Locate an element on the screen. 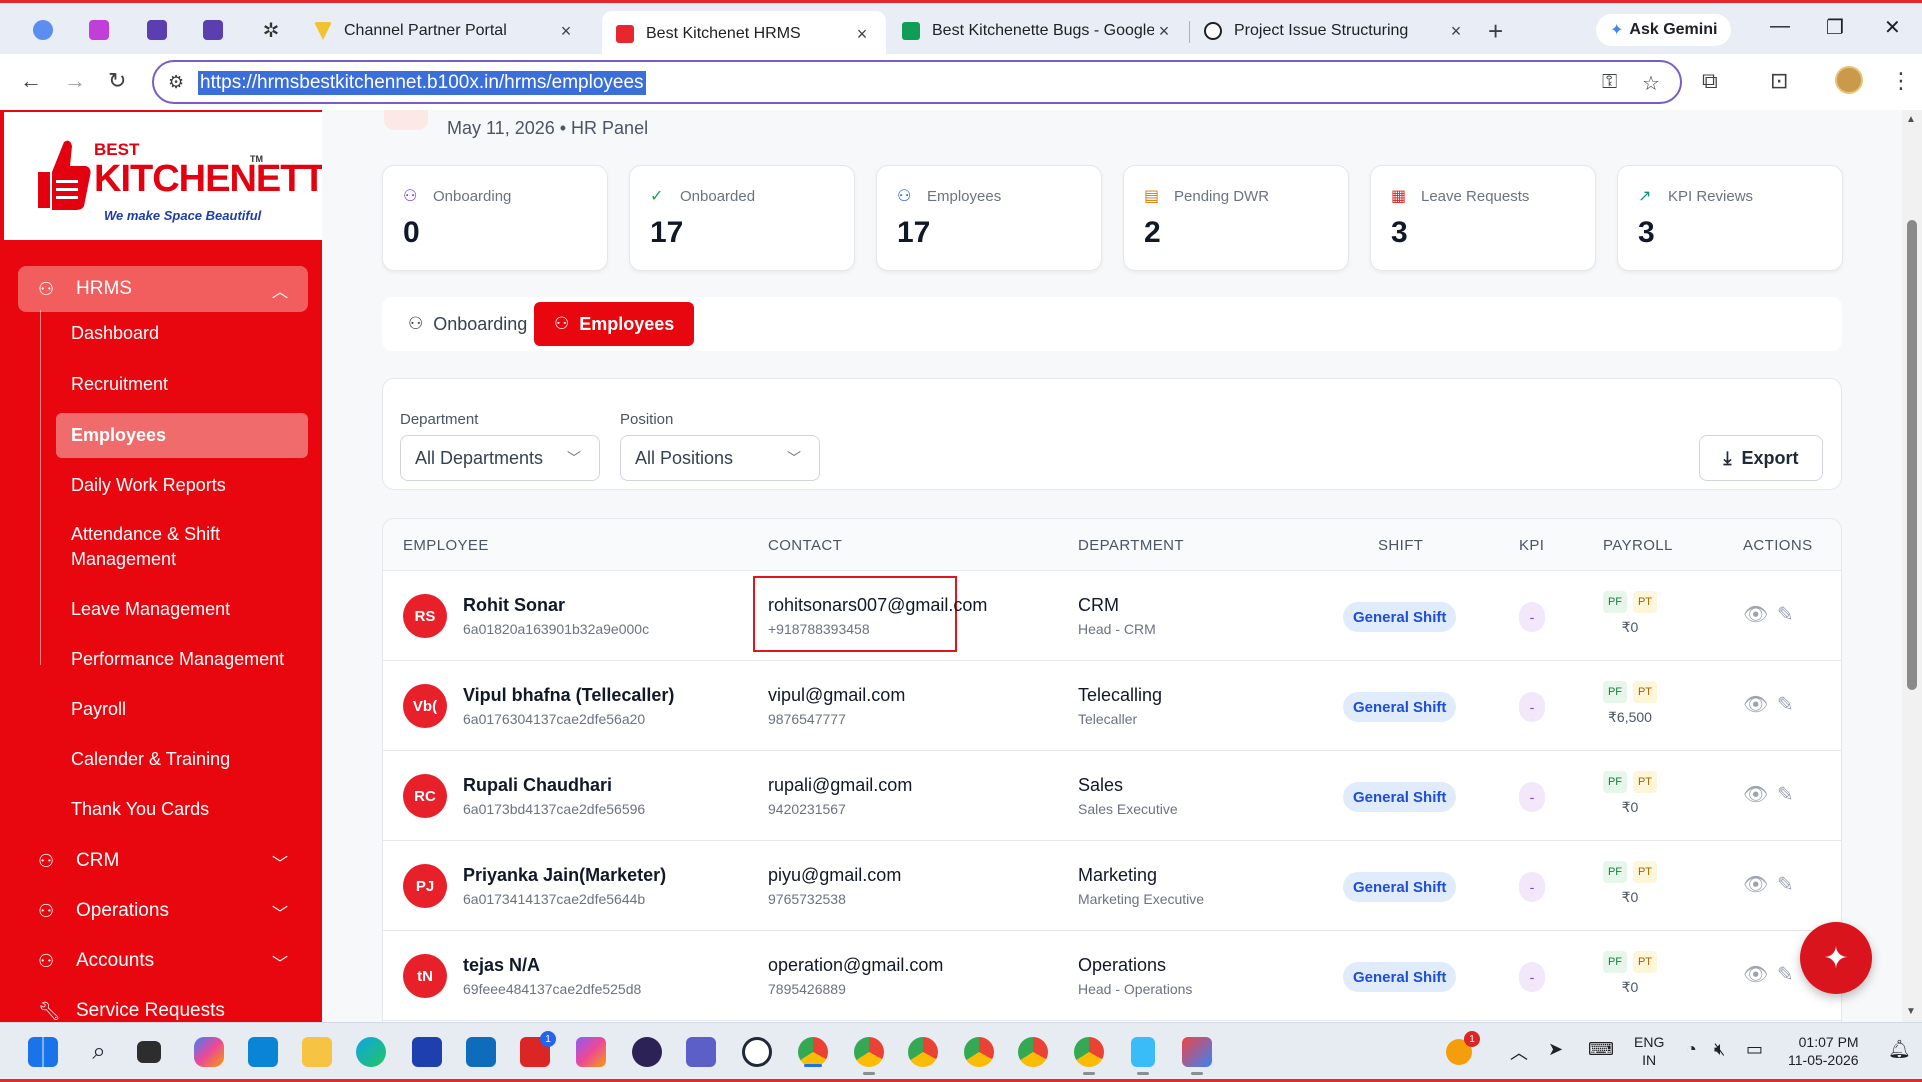 The image size is (1922, 1082). restore-button: ❐ is located at coordinates (1835, 27).